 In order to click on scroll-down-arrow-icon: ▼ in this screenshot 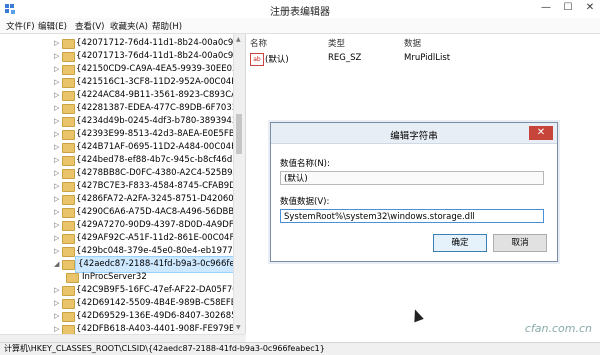, I will do `click(238, 327)`.